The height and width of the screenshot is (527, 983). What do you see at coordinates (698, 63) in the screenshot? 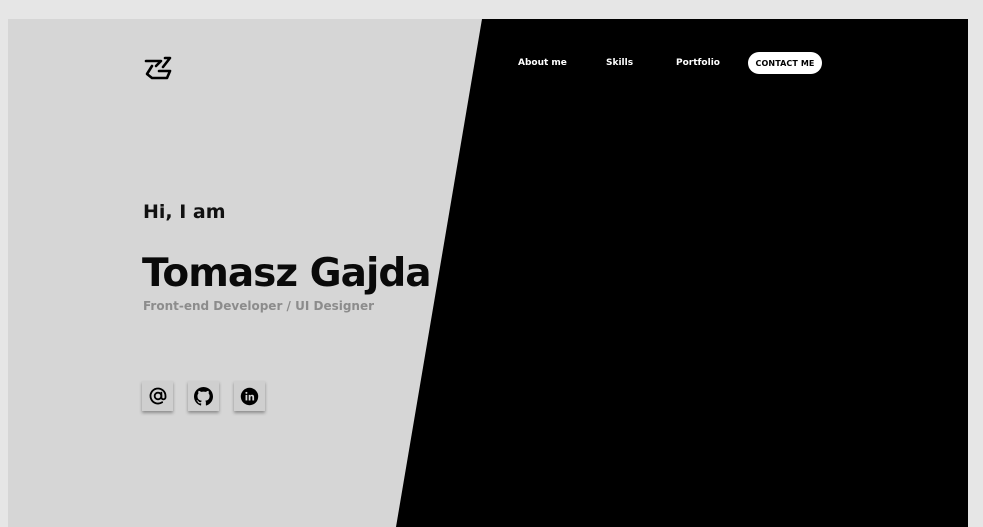
I see `nav-portfolio: Portfolio` at bounding box center [698, 63].